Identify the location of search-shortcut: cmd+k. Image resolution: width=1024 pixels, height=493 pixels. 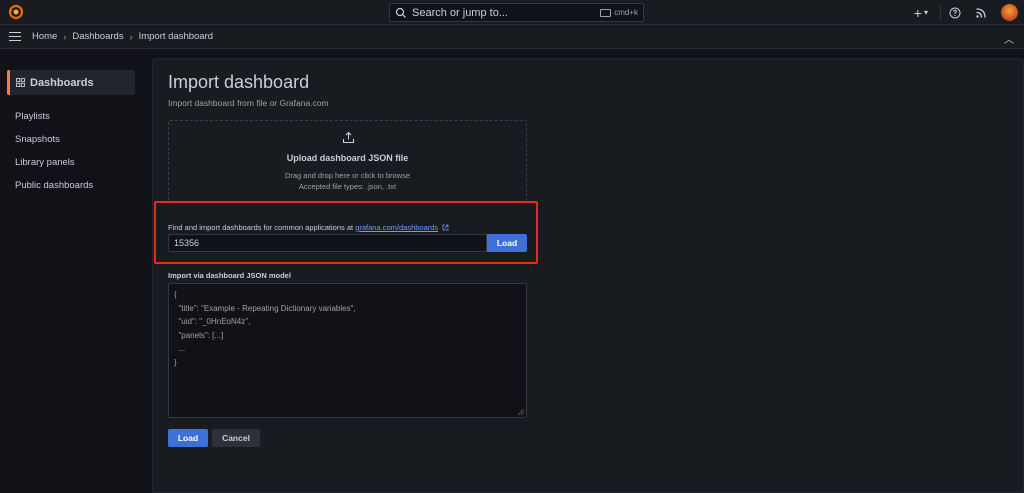
(619, 12).